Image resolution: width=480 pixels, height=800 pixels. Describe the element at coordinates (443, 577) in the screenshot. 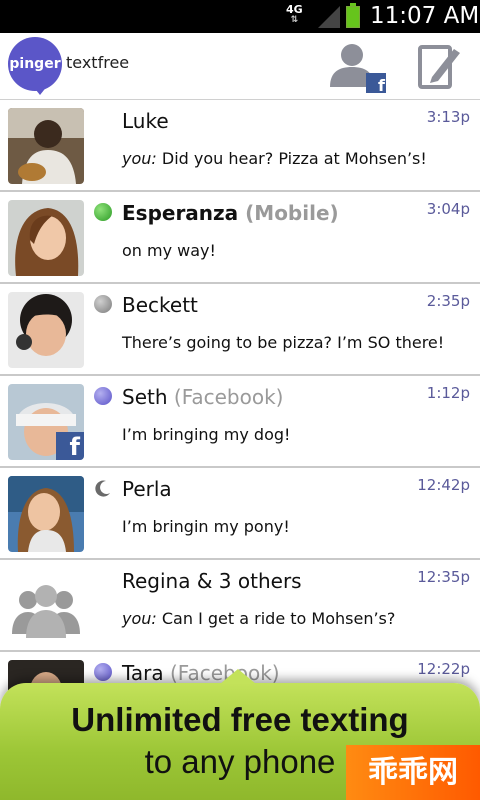

I see `message-time: 12:35p` at that location.